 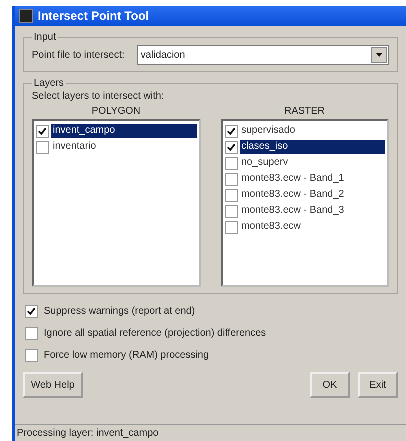 What do you see at coordinates (123, 147) in the screenshot?
I see `list-item: inventario` at bounding box center [123, 147].